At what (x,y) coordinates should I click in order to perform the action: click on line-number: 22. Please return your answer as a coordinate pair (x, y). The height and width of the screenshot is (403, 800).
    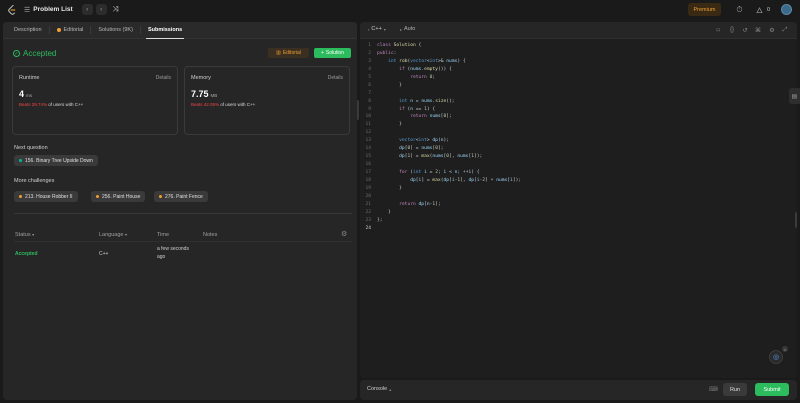
    Looking at the image, I should click on (368, 212).